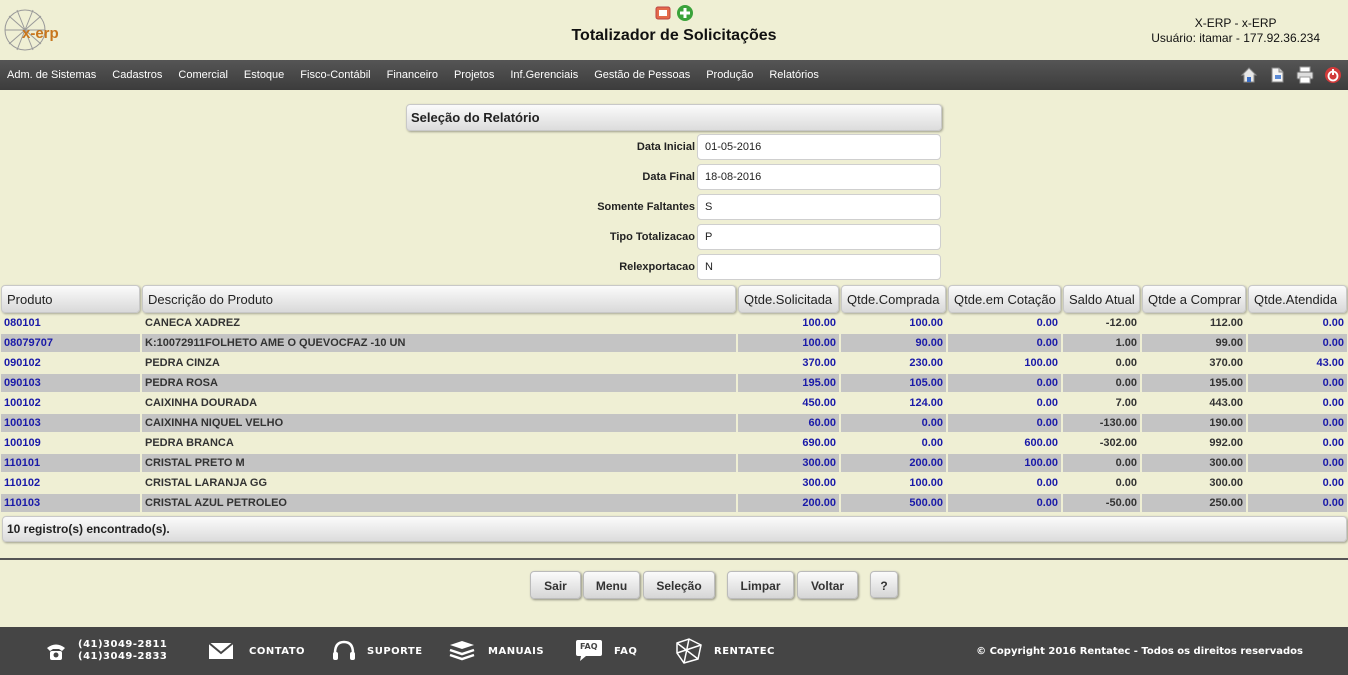 The image size is (1348, 675). I want to click on menu-comercial: Comercial, so click(203, 75).